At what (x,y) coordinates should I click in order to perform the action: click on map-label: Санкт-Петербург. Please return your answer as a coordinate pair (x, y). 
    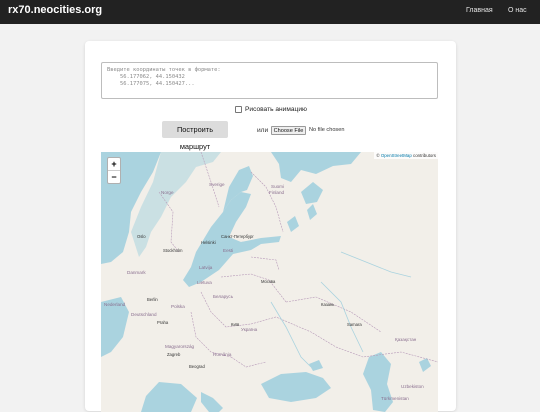
    Looking at the image, I should click on (237, 236).